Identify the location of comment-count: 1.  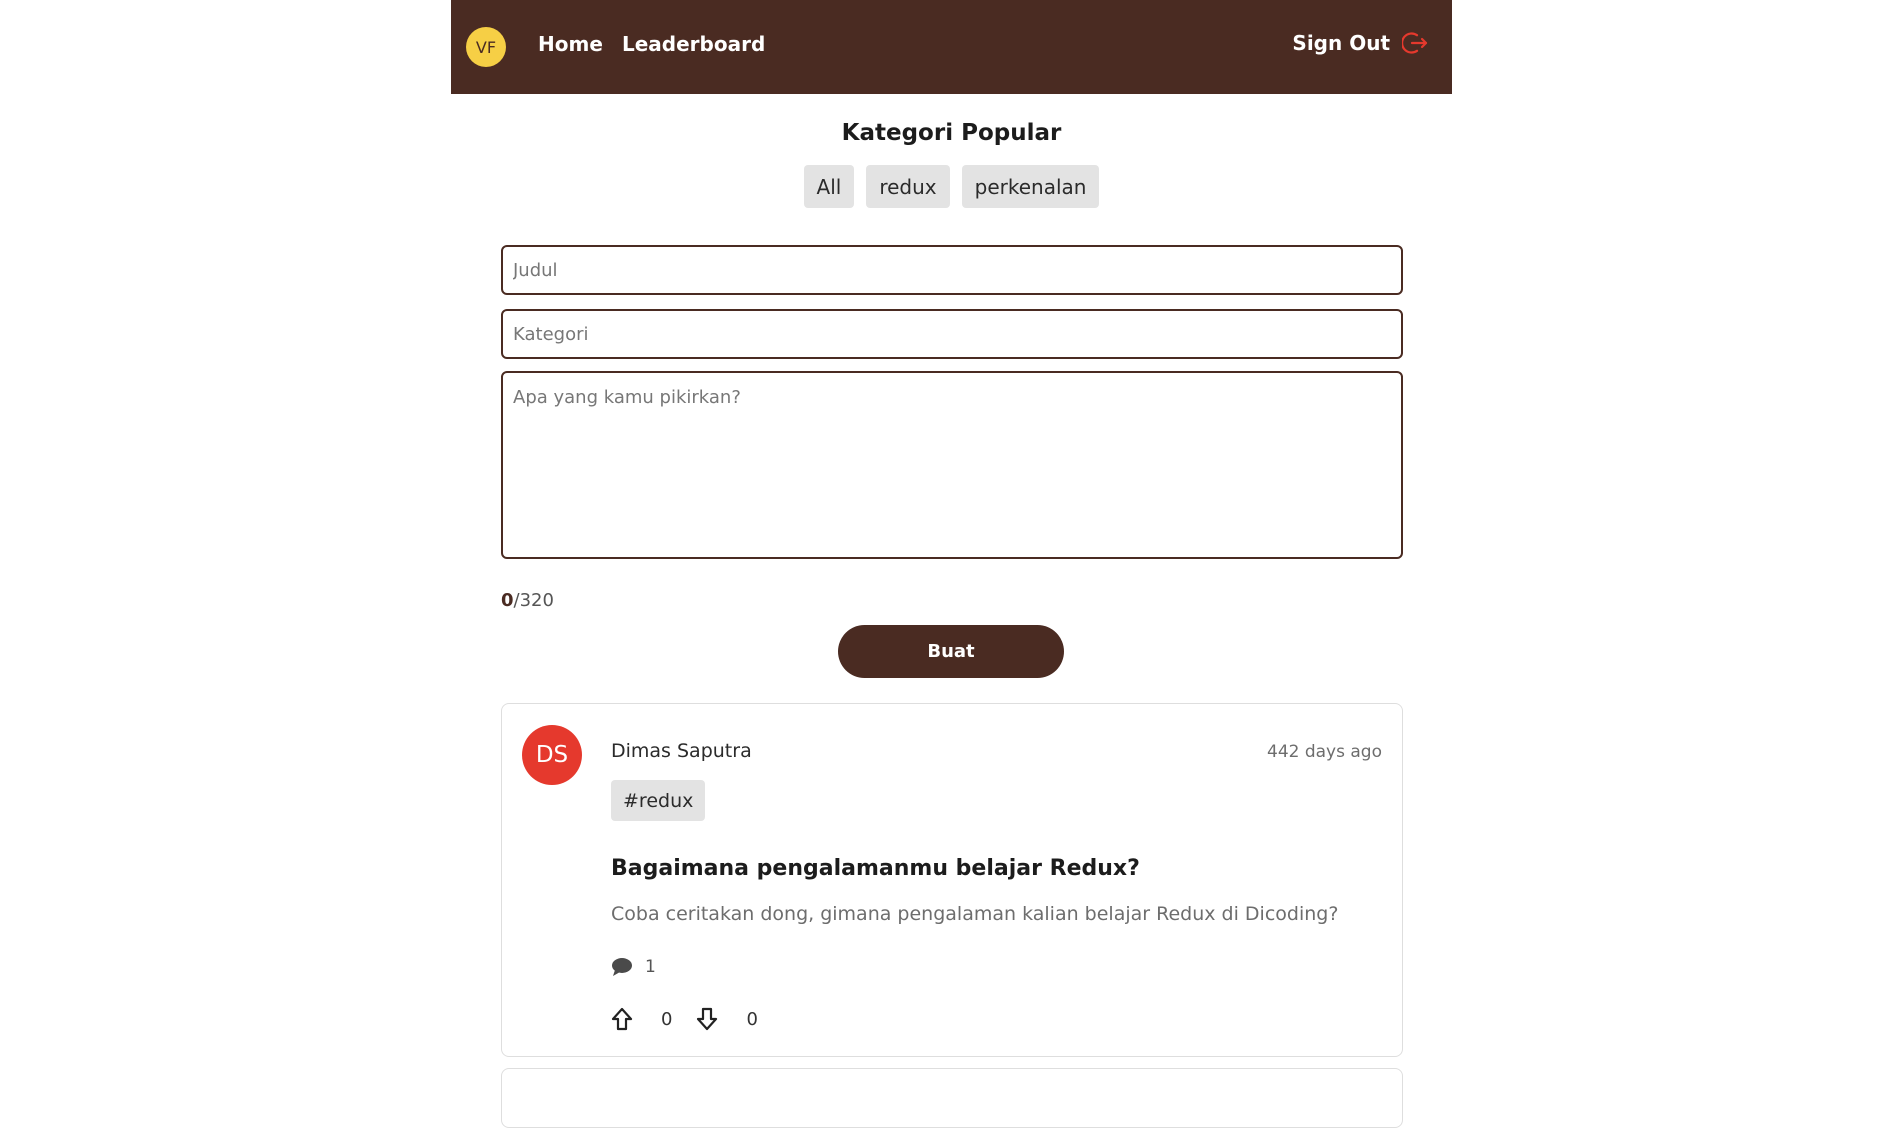
(650, 967).